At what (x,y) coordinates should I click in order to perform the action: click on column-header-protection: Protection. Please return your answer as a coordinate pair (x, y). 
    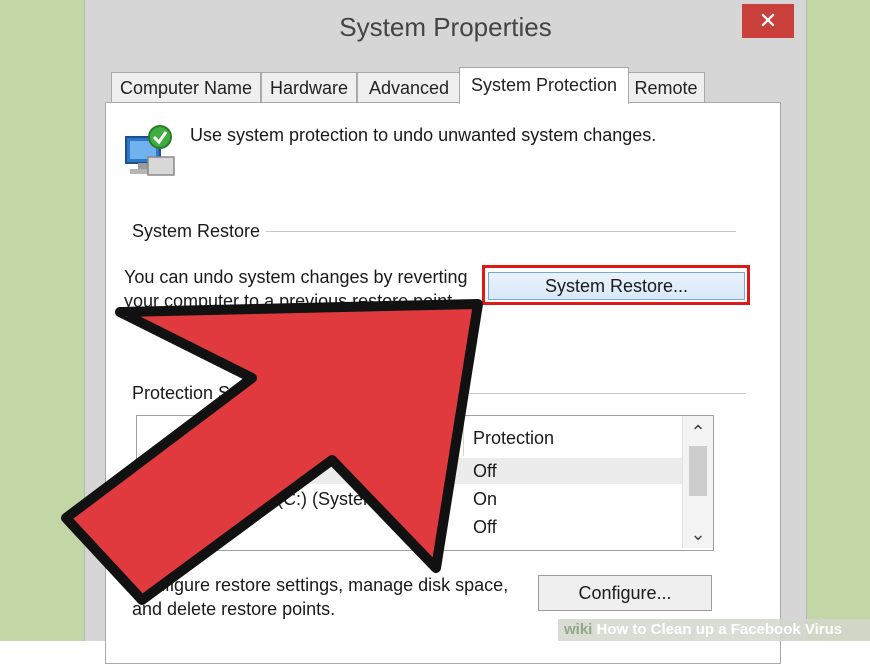
    Looking at the image, I should click on (513, 438).